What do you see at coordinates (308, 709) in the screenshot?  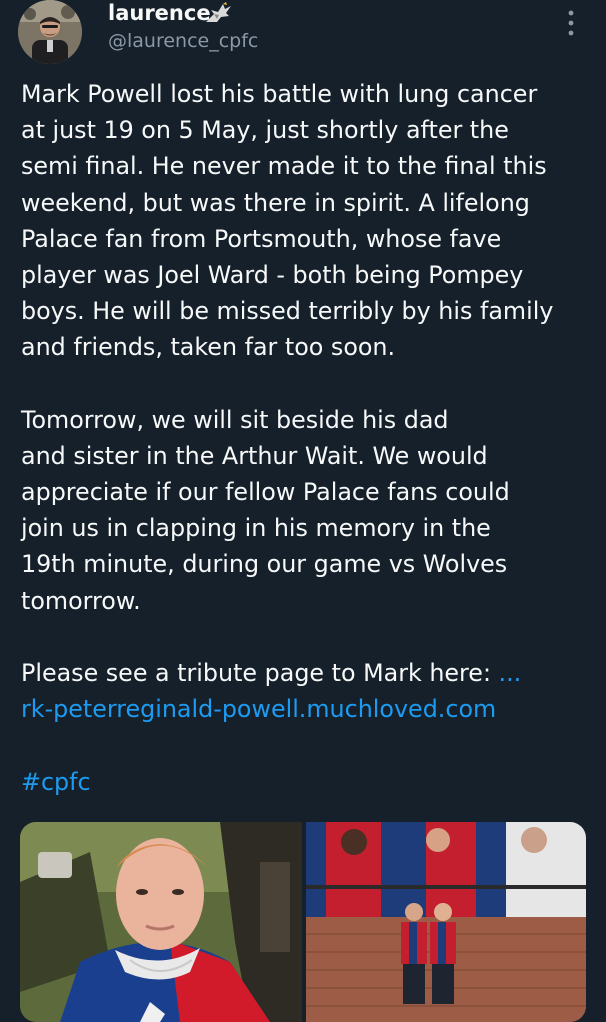 I see `tribute-link: rk-peterreginald-powell.muchloved.com` at bounding box center [308, 709].